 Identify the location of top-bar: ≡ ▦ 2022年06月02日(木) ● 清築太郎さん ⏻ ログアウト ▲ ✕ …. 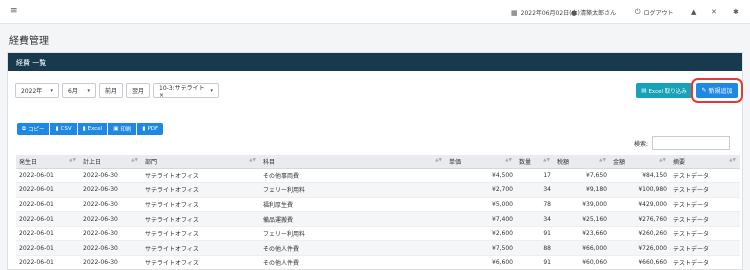
(375, 12).